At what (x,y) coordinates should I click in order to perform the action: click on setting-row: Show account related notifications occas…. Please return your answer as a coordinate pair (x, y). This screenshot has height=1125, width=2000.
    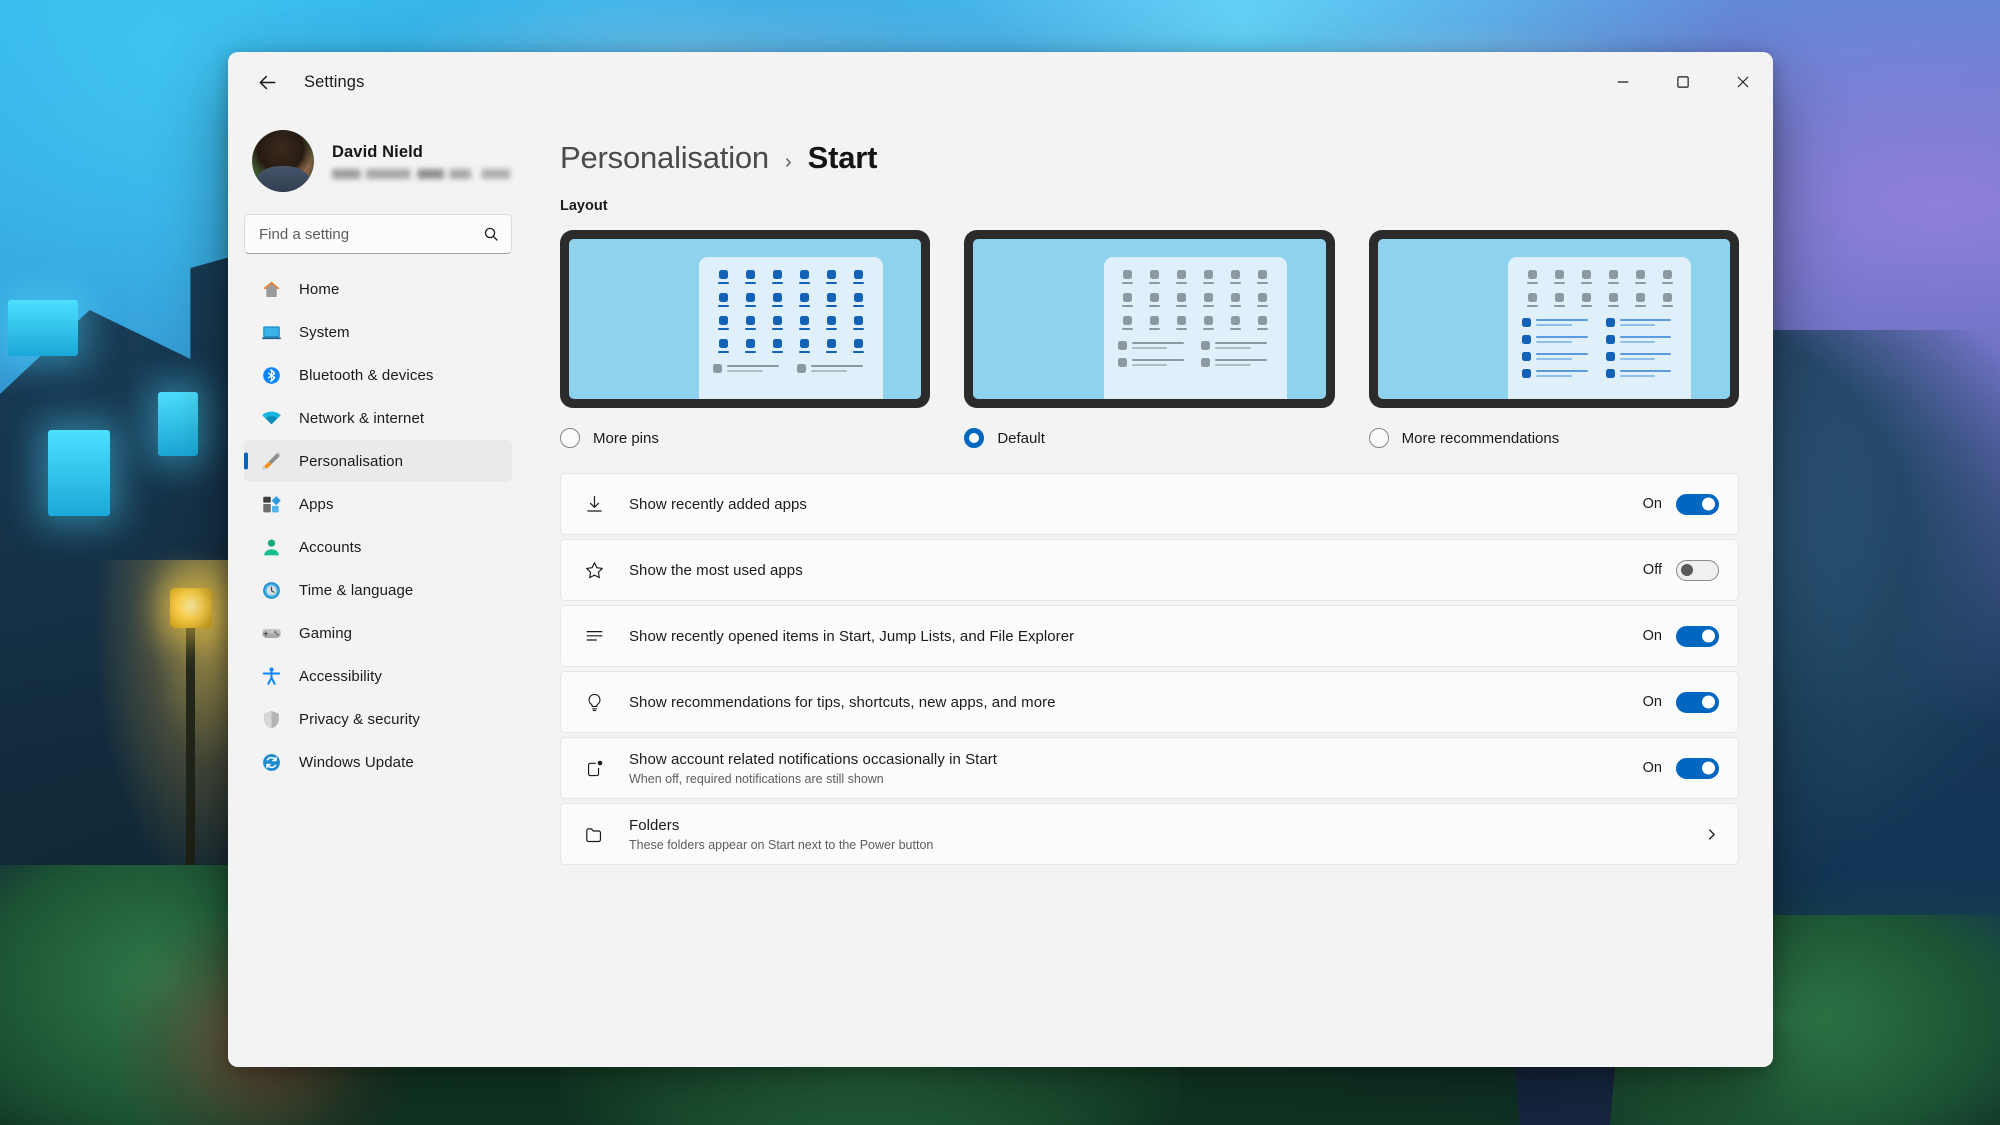
    Looking at the image, I should click on (1149, 768).